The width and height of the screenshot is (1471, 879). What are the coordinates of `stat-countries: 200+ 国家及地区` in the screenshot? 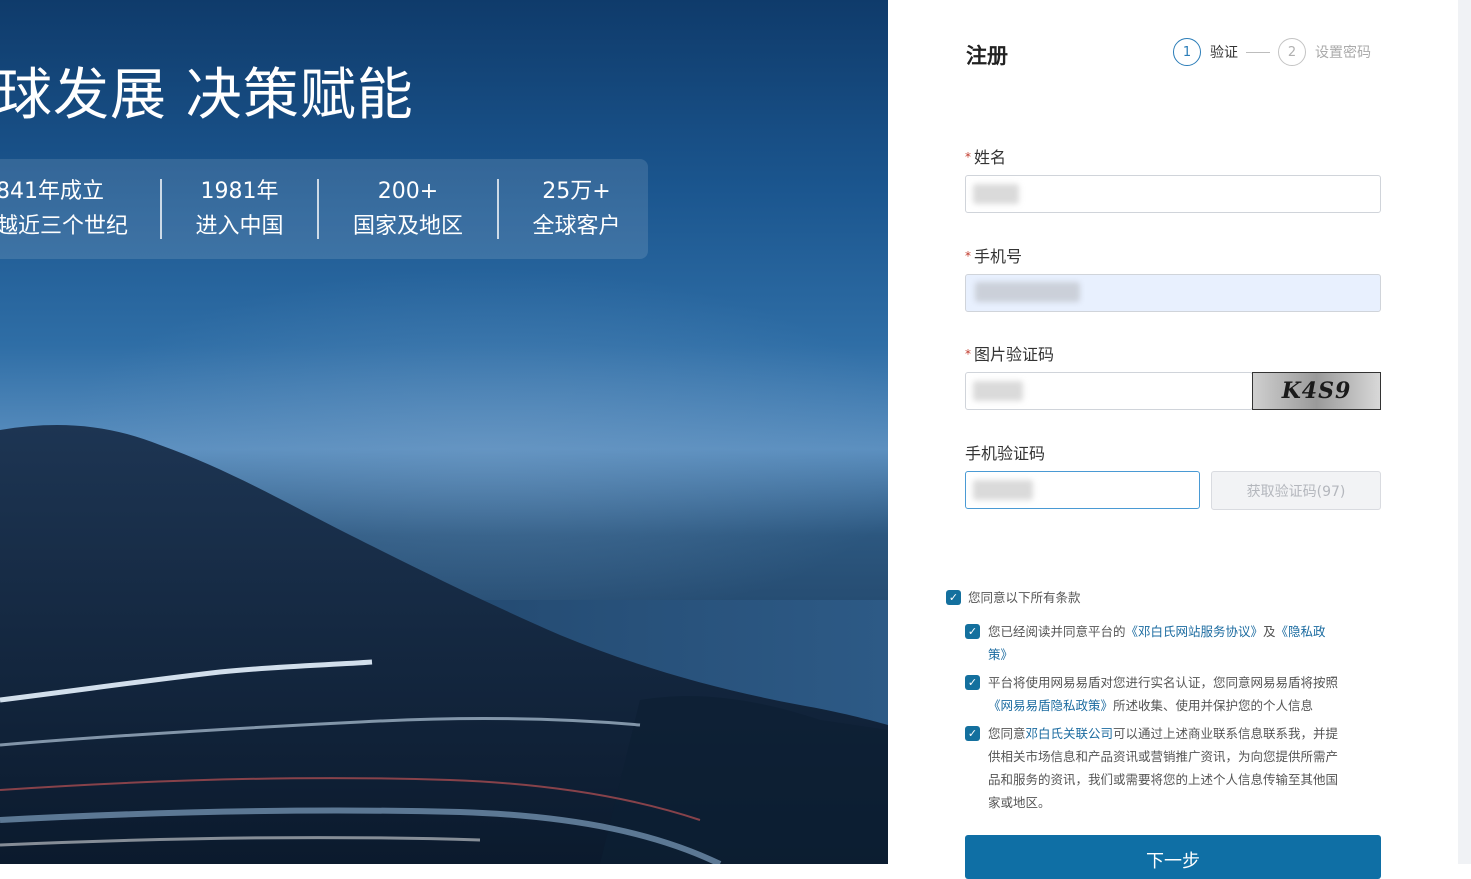 It's located at (408, 209).